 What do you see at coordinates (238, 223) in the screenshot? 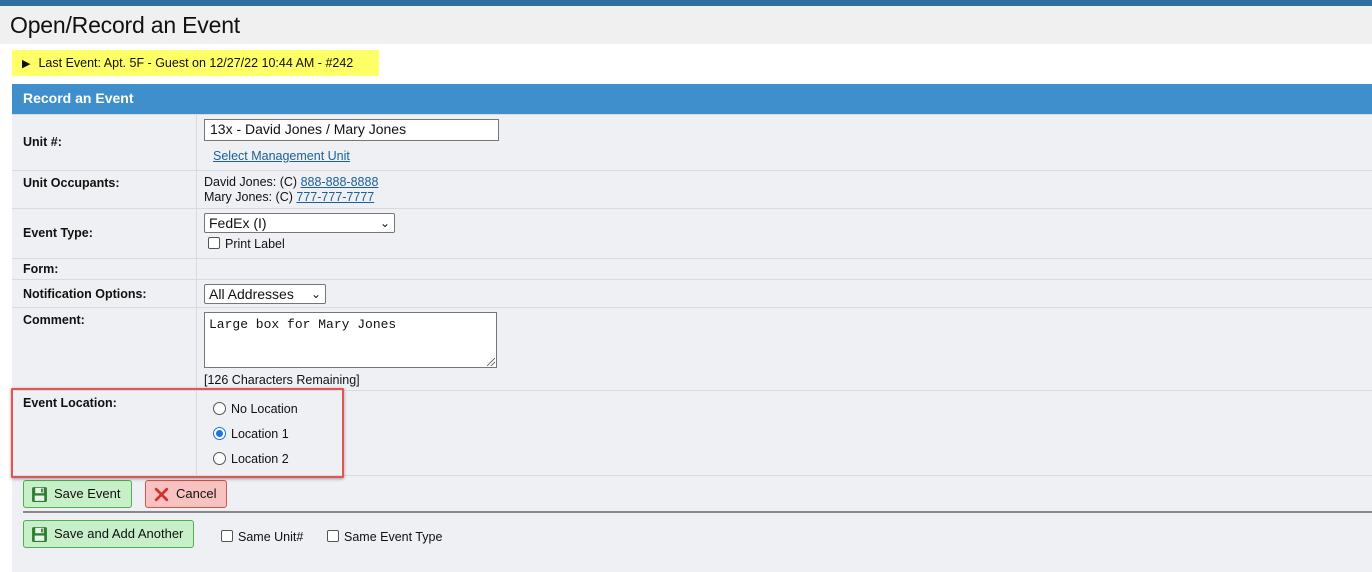
I see `event-type-selected: FedEx (I)` at bounding box center [238, 223].